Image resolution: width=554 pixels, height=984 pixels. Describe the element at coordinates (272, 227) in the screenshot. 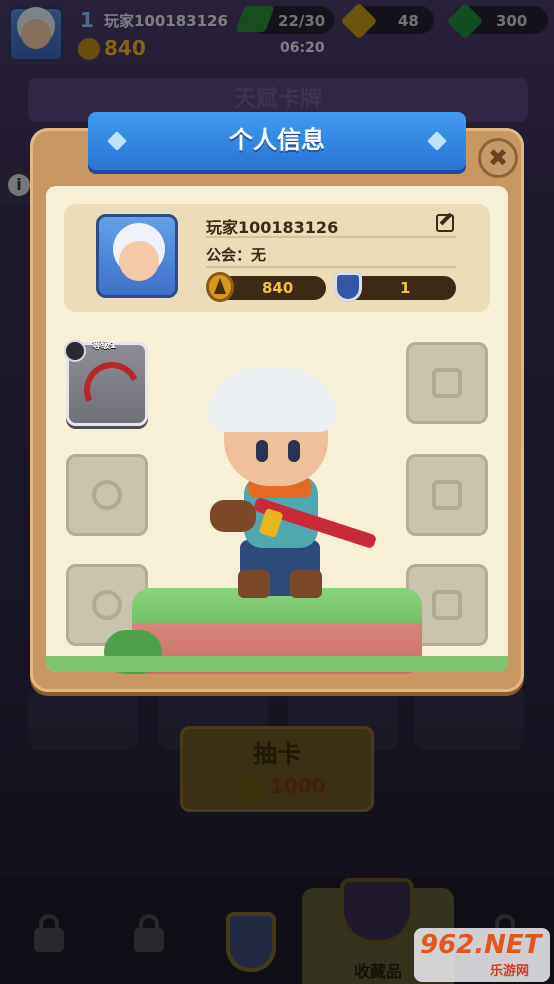

I see `player-name: 玩家100183126` at that location.